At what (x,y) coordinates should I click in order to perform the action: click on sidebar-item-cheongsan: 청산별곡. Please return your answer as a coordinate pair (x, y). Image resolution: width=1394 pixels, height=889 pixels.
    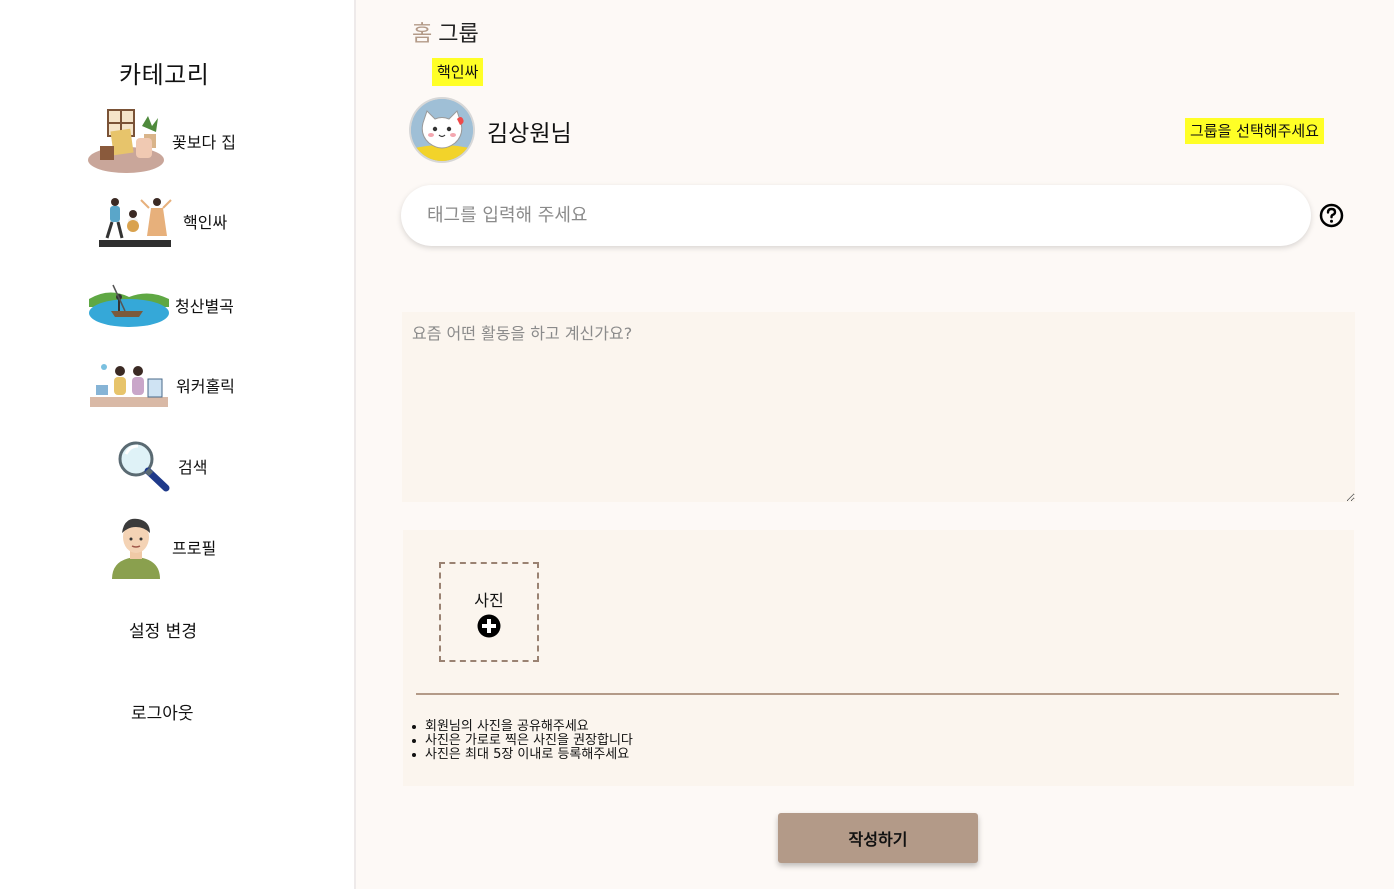
    Looking at the image, I should click on (161, 305).